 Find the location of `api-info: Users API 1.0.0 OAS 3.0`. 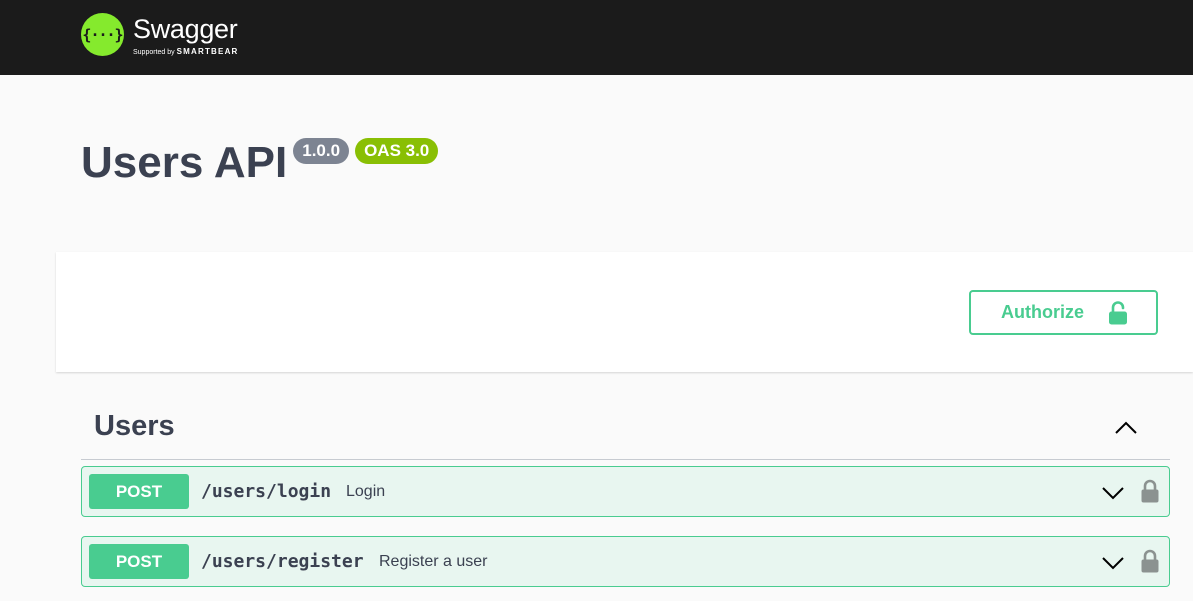

api-info: Users API 1.0.0 OAS 3.0 is located at coordinates (260, 163).